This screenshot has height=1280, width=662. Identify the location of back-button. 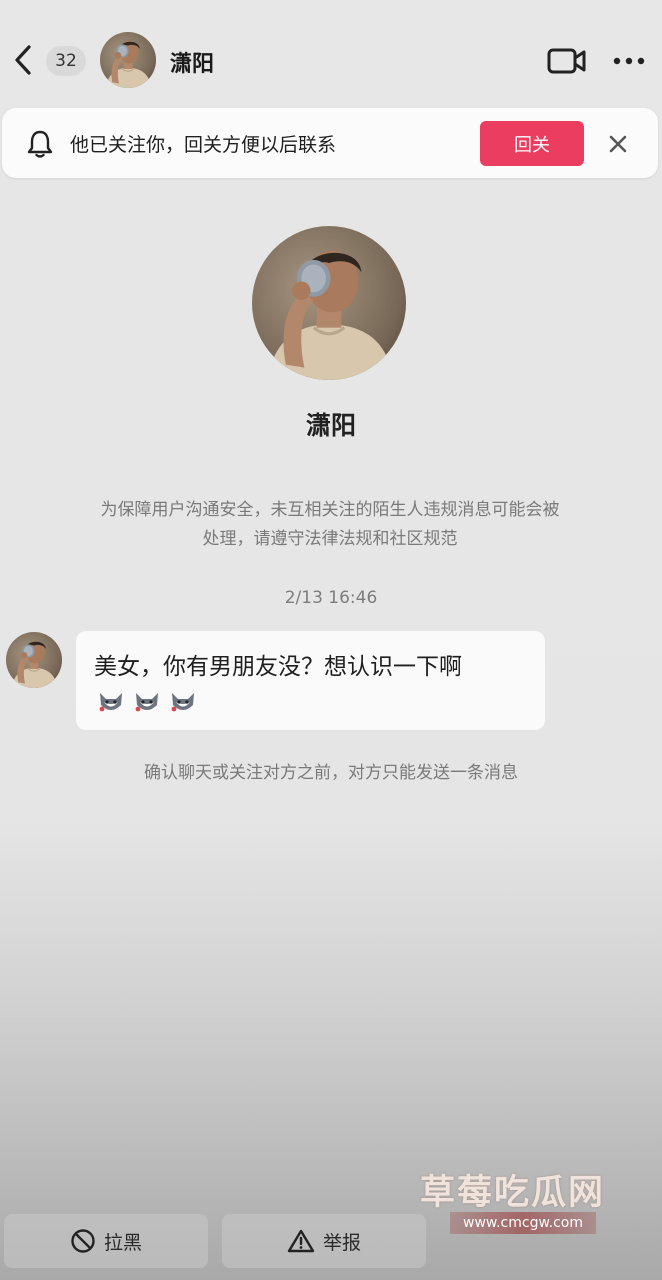
(23, 60).